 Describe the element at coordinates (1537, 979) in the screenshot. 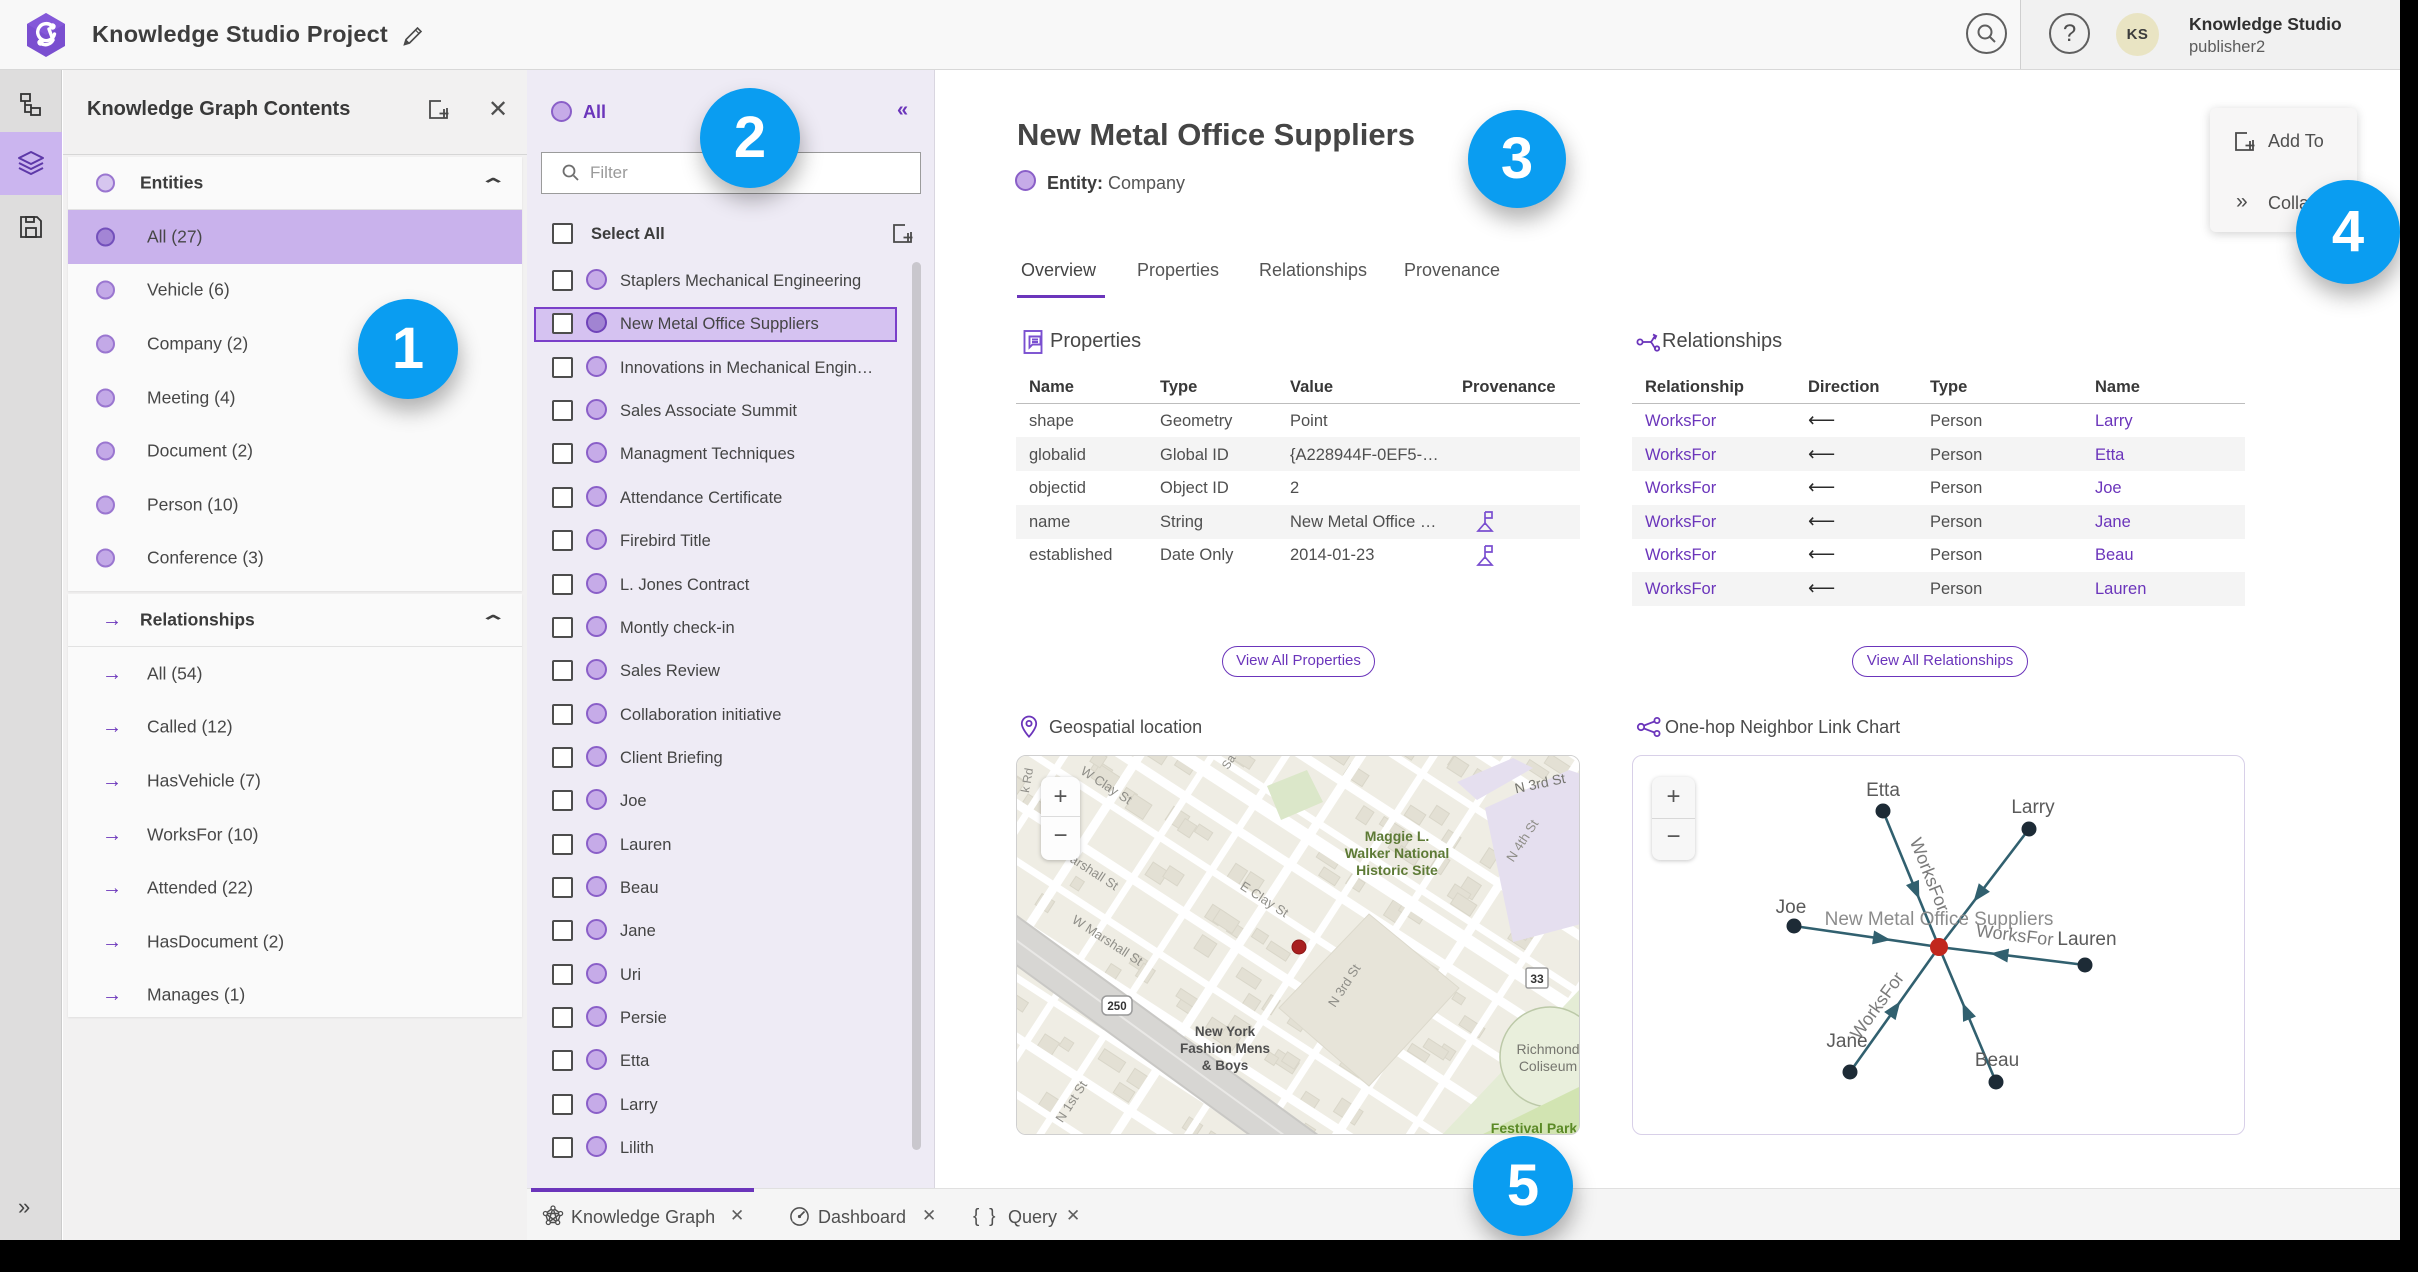

I see `svg-text: 33` at that location.